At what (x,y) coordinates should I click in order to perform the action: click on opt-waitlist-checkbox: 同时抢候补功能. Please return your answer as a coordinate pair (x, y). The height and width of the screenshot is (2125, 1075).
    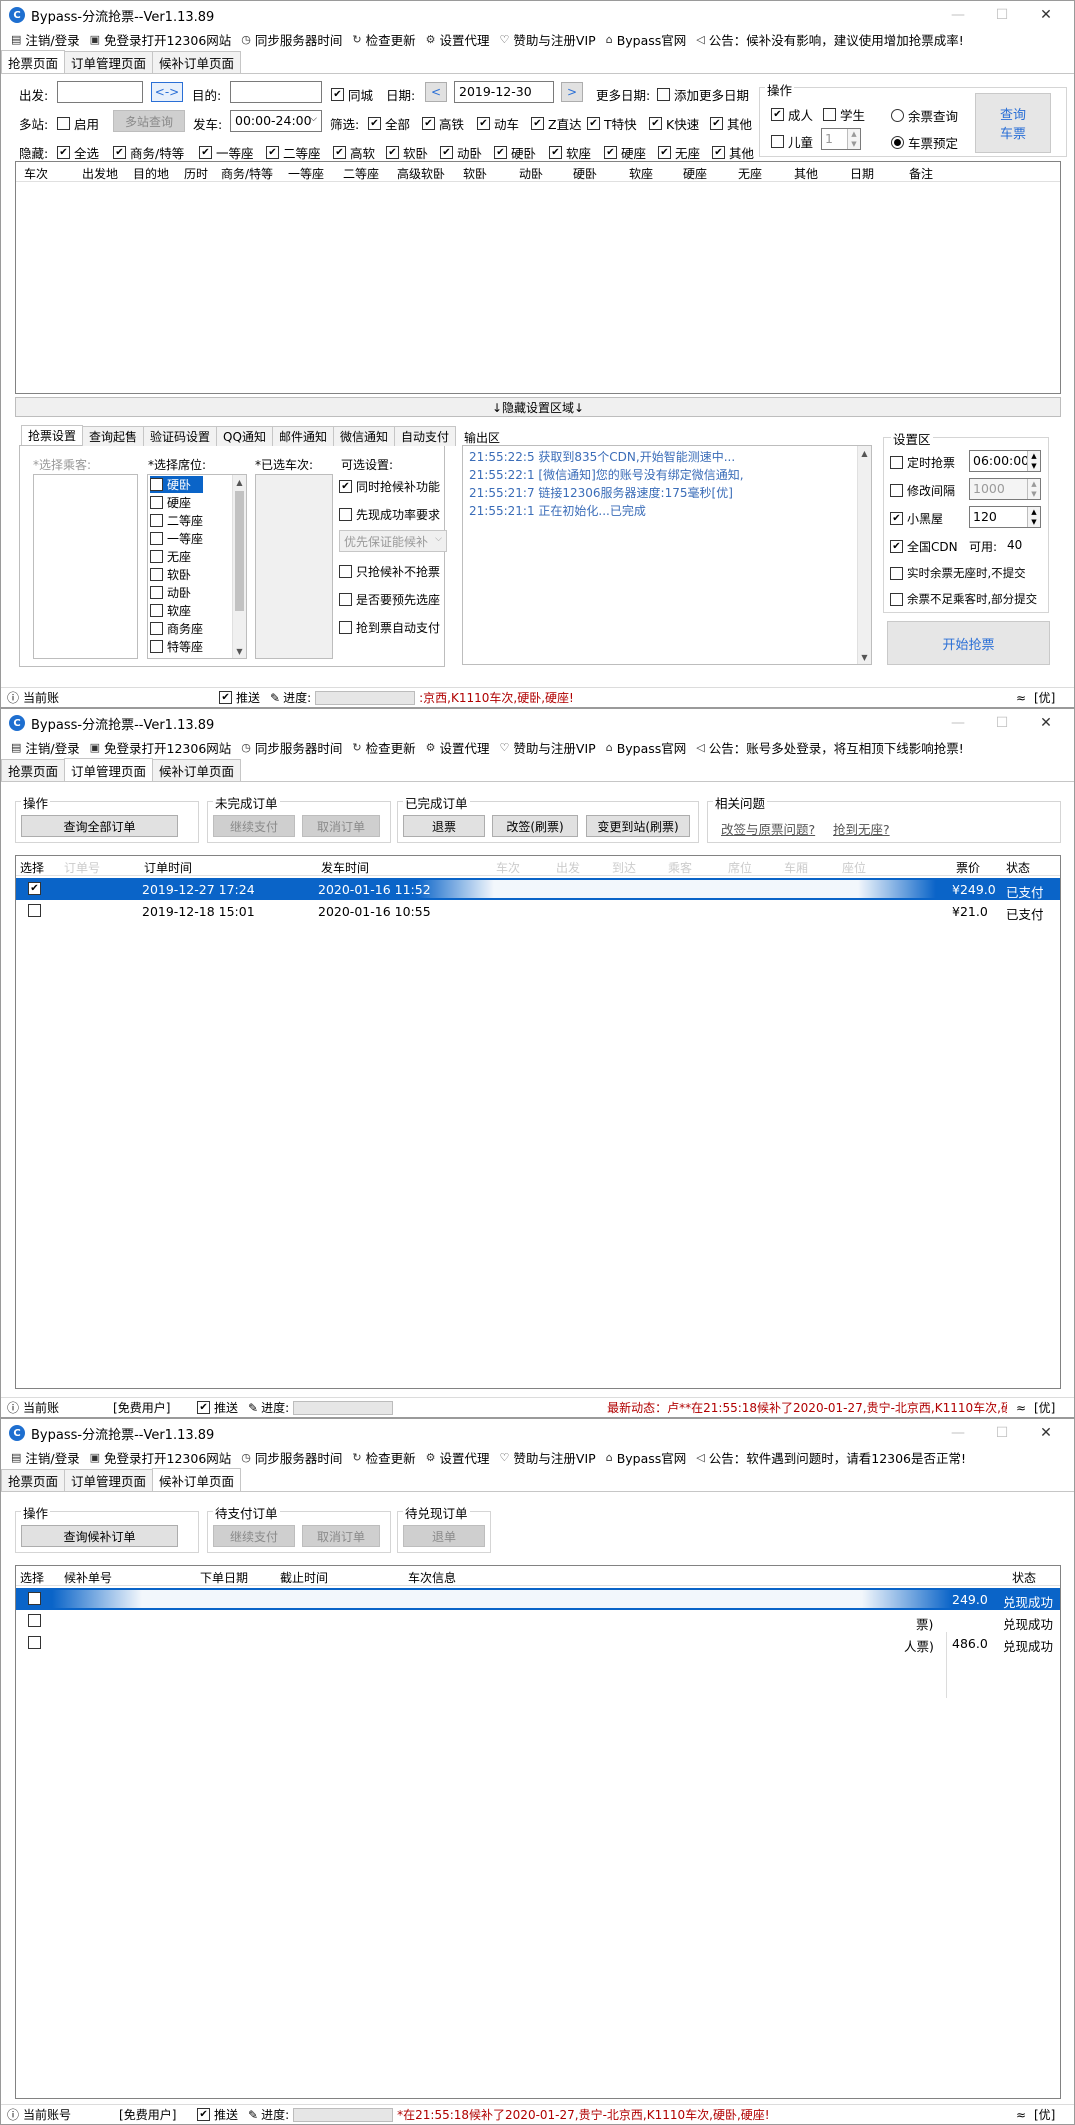
    Looking at the image, I should click on (389, 486).